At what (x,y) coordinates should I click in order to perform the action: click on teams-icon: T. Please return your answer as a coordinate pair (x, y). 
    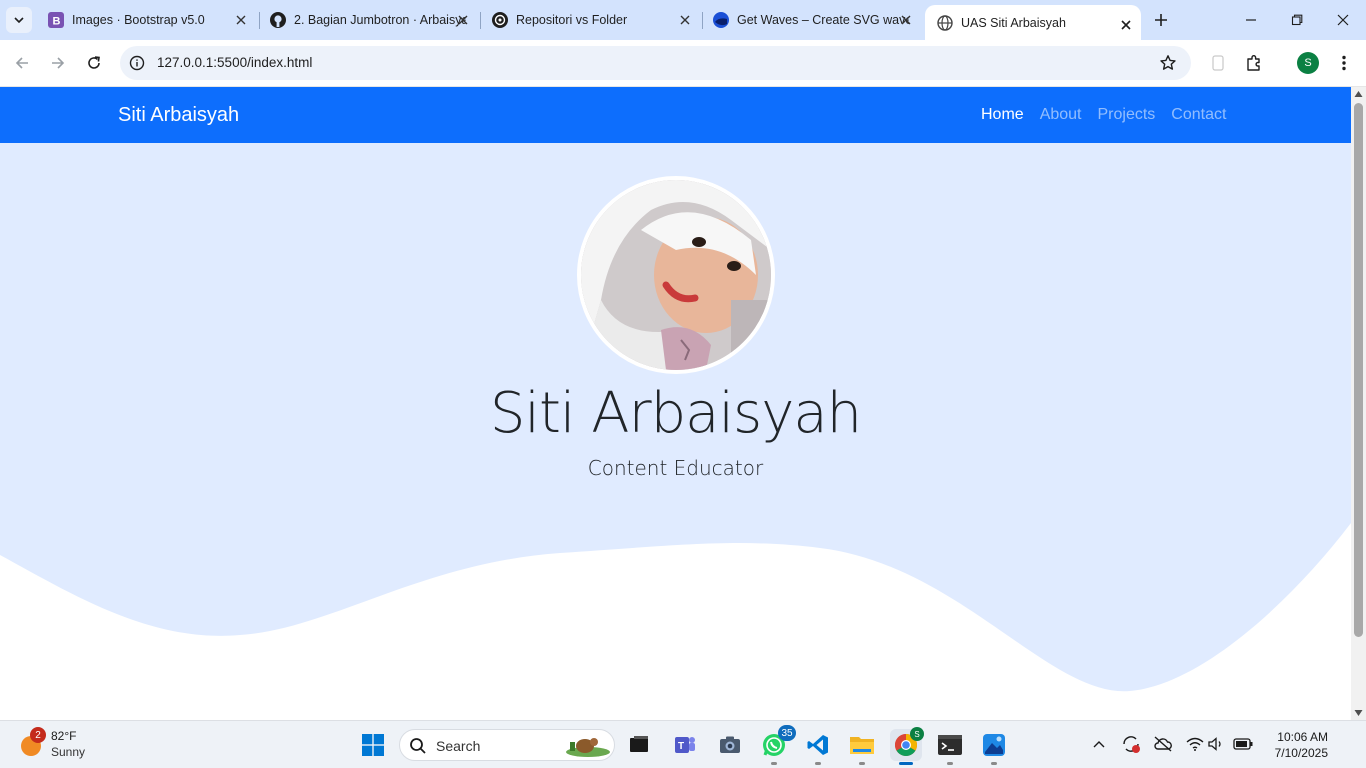
    Looking at the image, I should click on (685, 745).